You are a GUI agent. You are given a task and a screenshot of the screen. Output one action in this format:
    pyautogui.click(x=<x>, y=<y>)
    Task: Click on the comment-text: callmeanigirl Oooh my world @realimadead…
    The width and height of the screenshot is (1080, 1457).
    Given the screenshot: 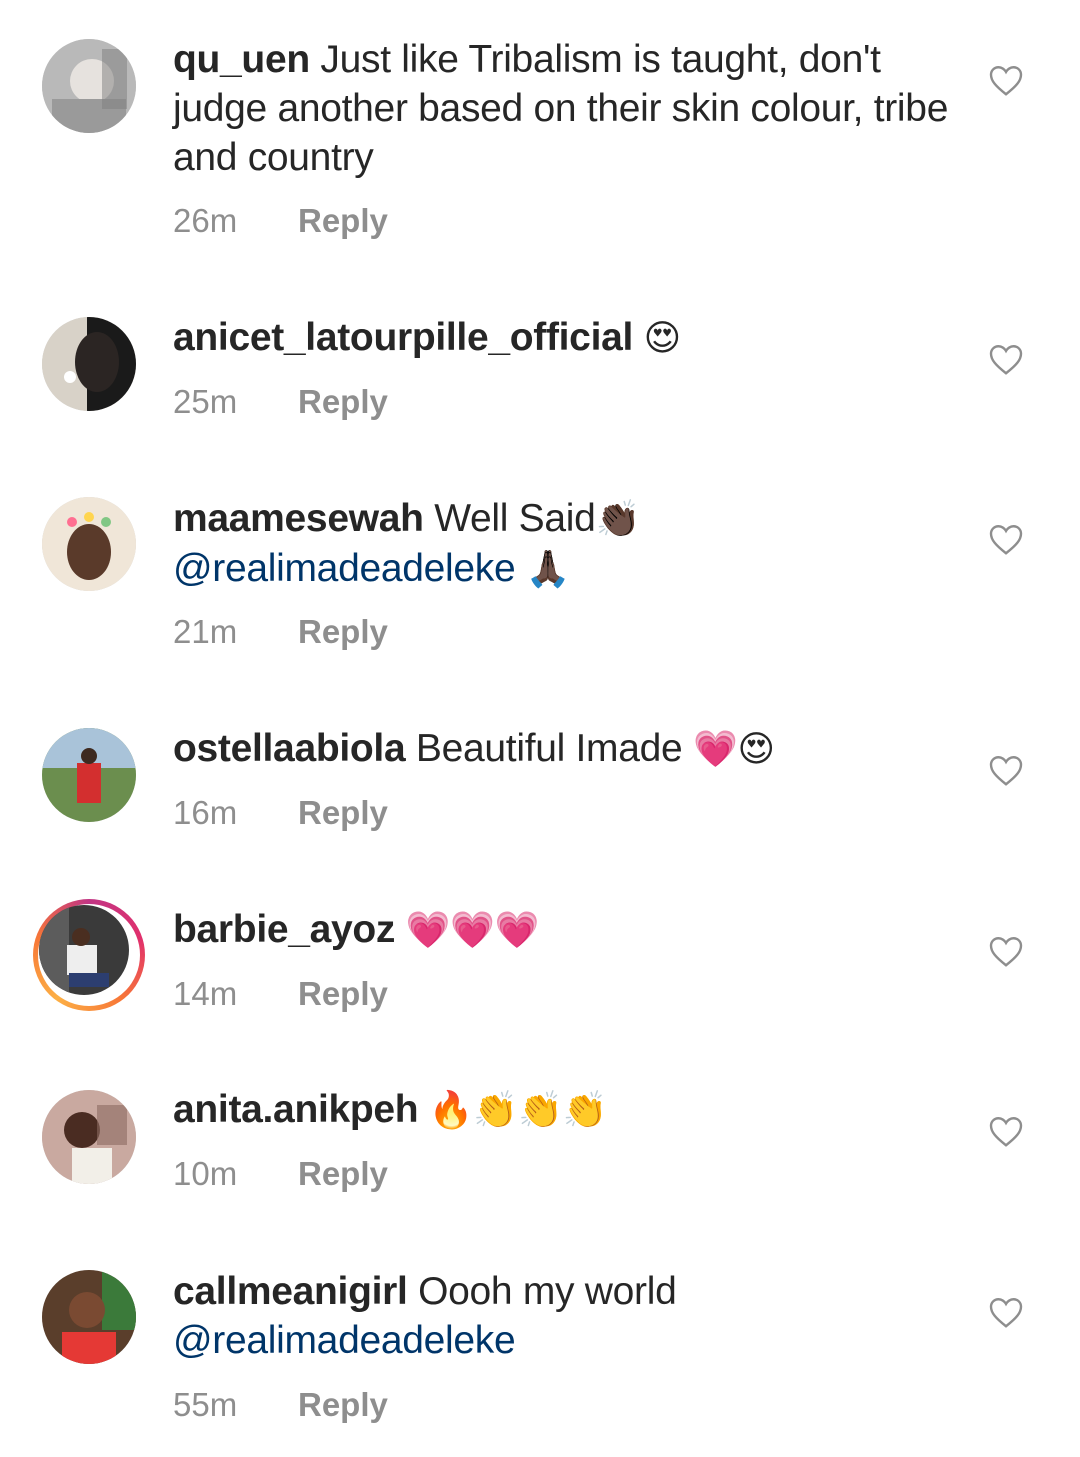 What is the action you would take?
    pyautogui.click(x=568, y=1316)
    